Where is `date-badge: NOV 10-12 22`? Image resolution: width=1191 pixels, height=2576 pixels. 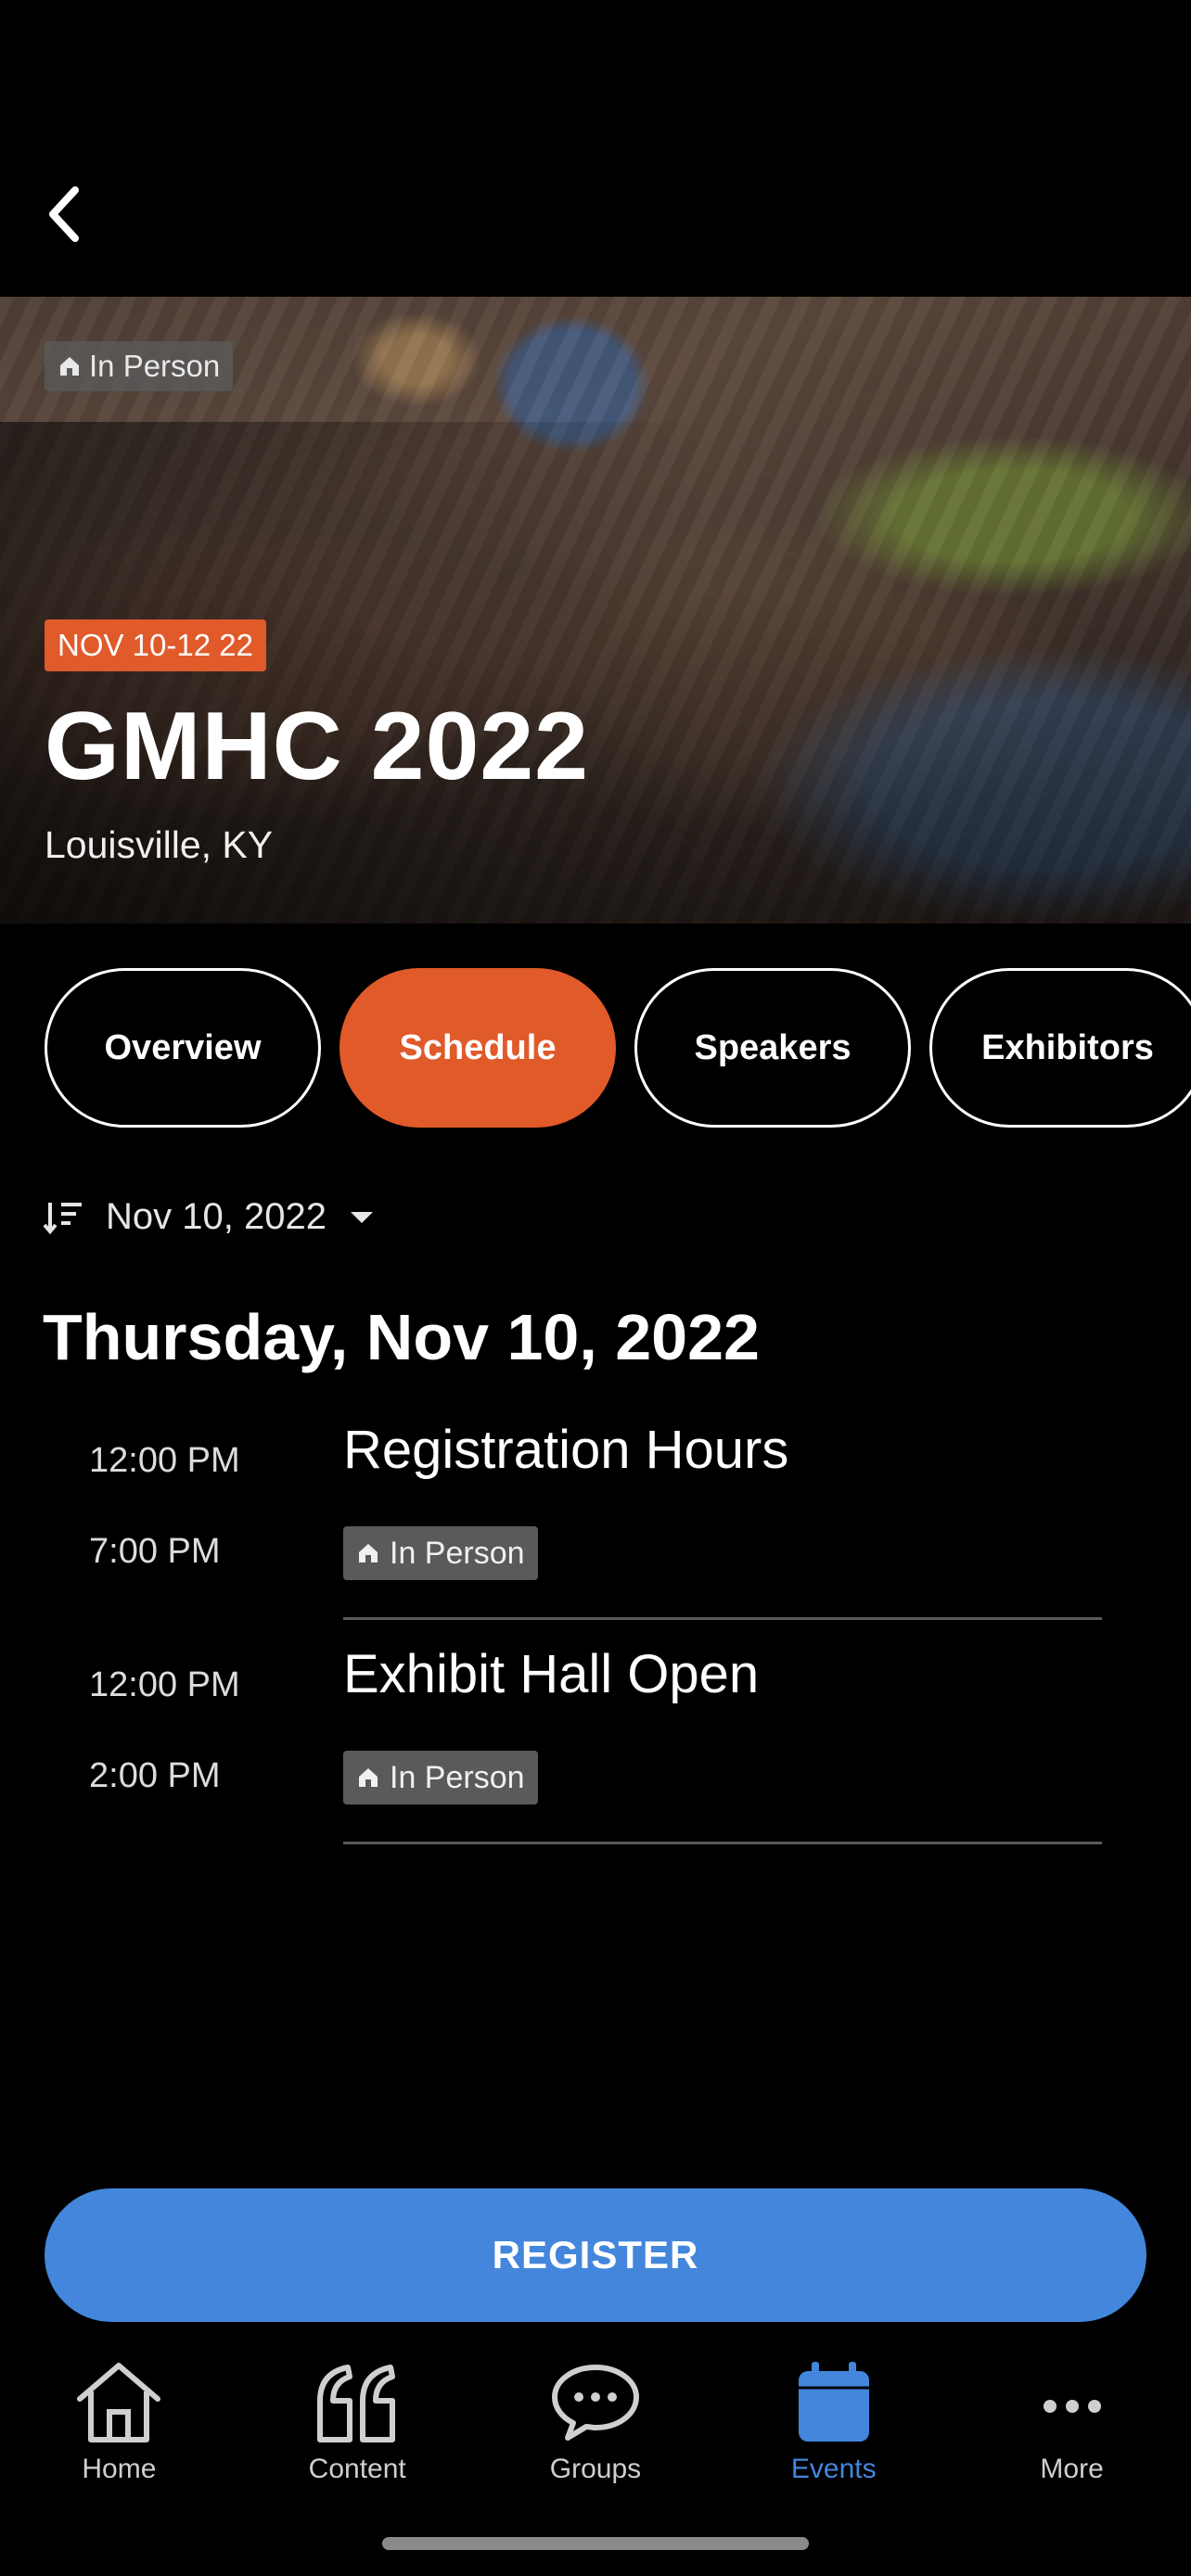
date-badge: NOV 10-12 22 is located at coordinates (155, 645).